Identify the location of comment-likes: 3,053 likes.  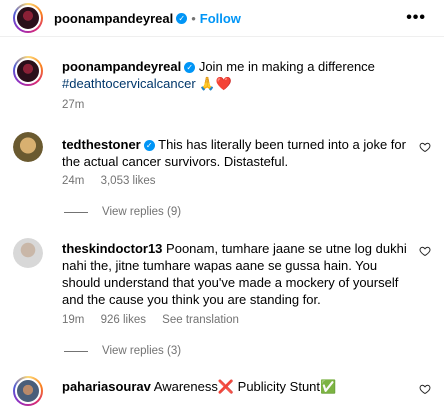
(128, 181).